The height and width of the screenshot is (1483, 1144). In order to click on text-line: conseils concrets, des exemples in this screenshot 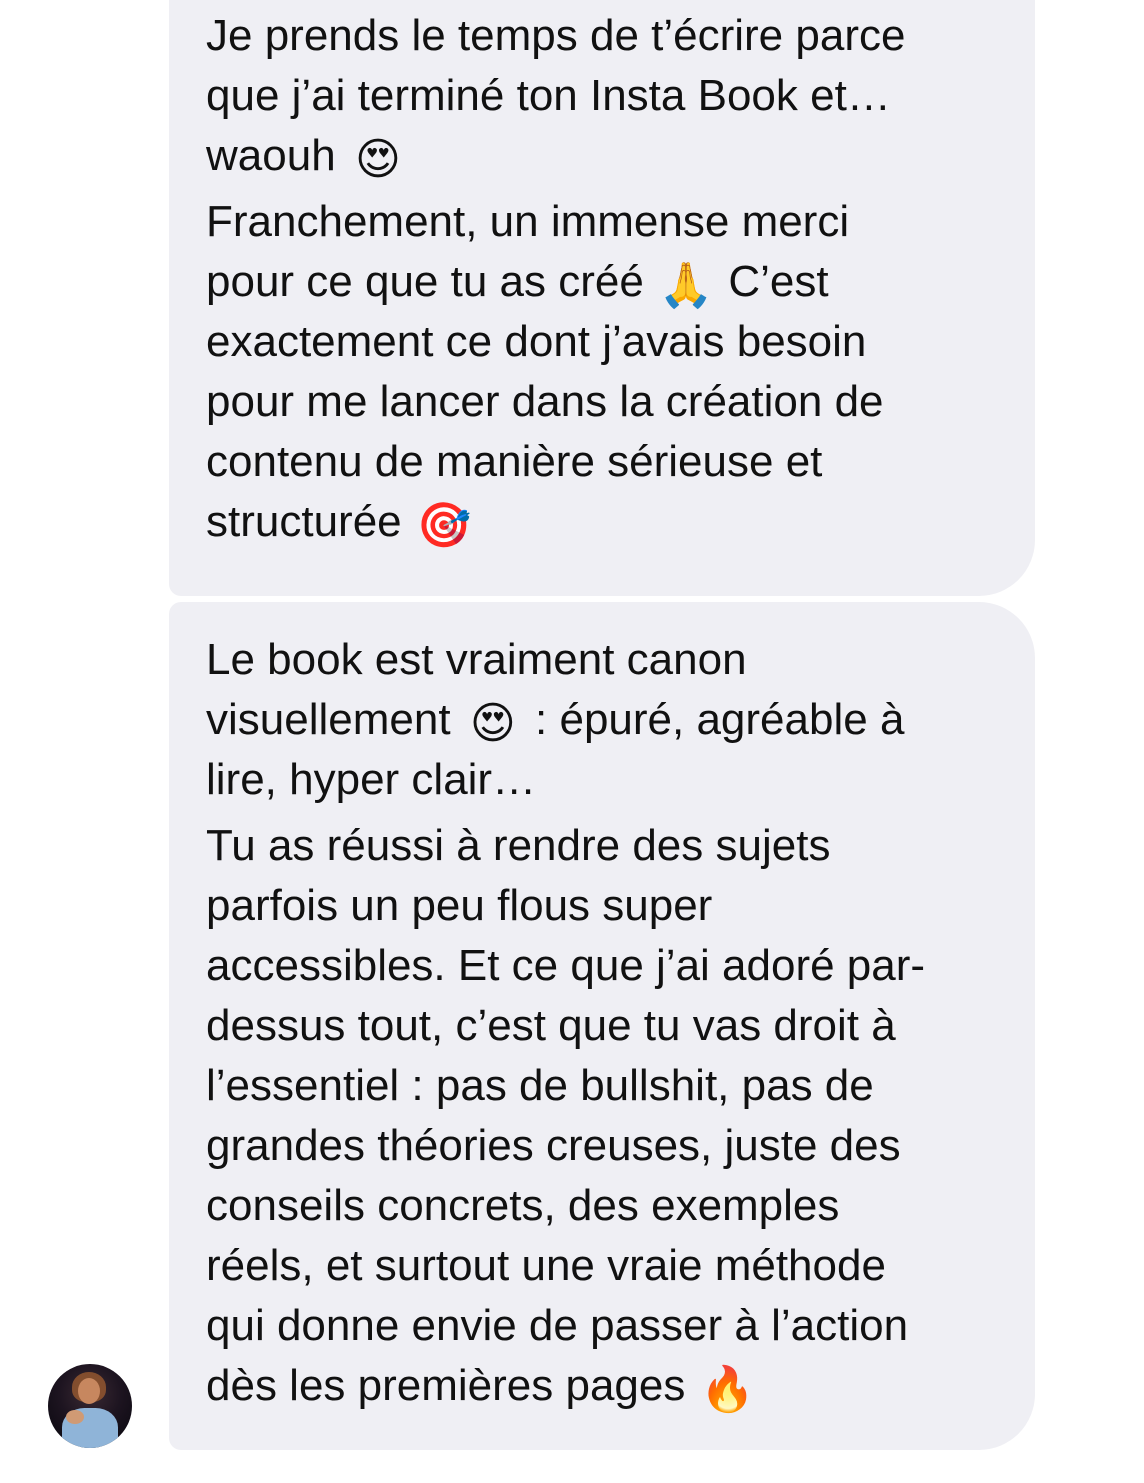, I will do `click(605, 1206)`.